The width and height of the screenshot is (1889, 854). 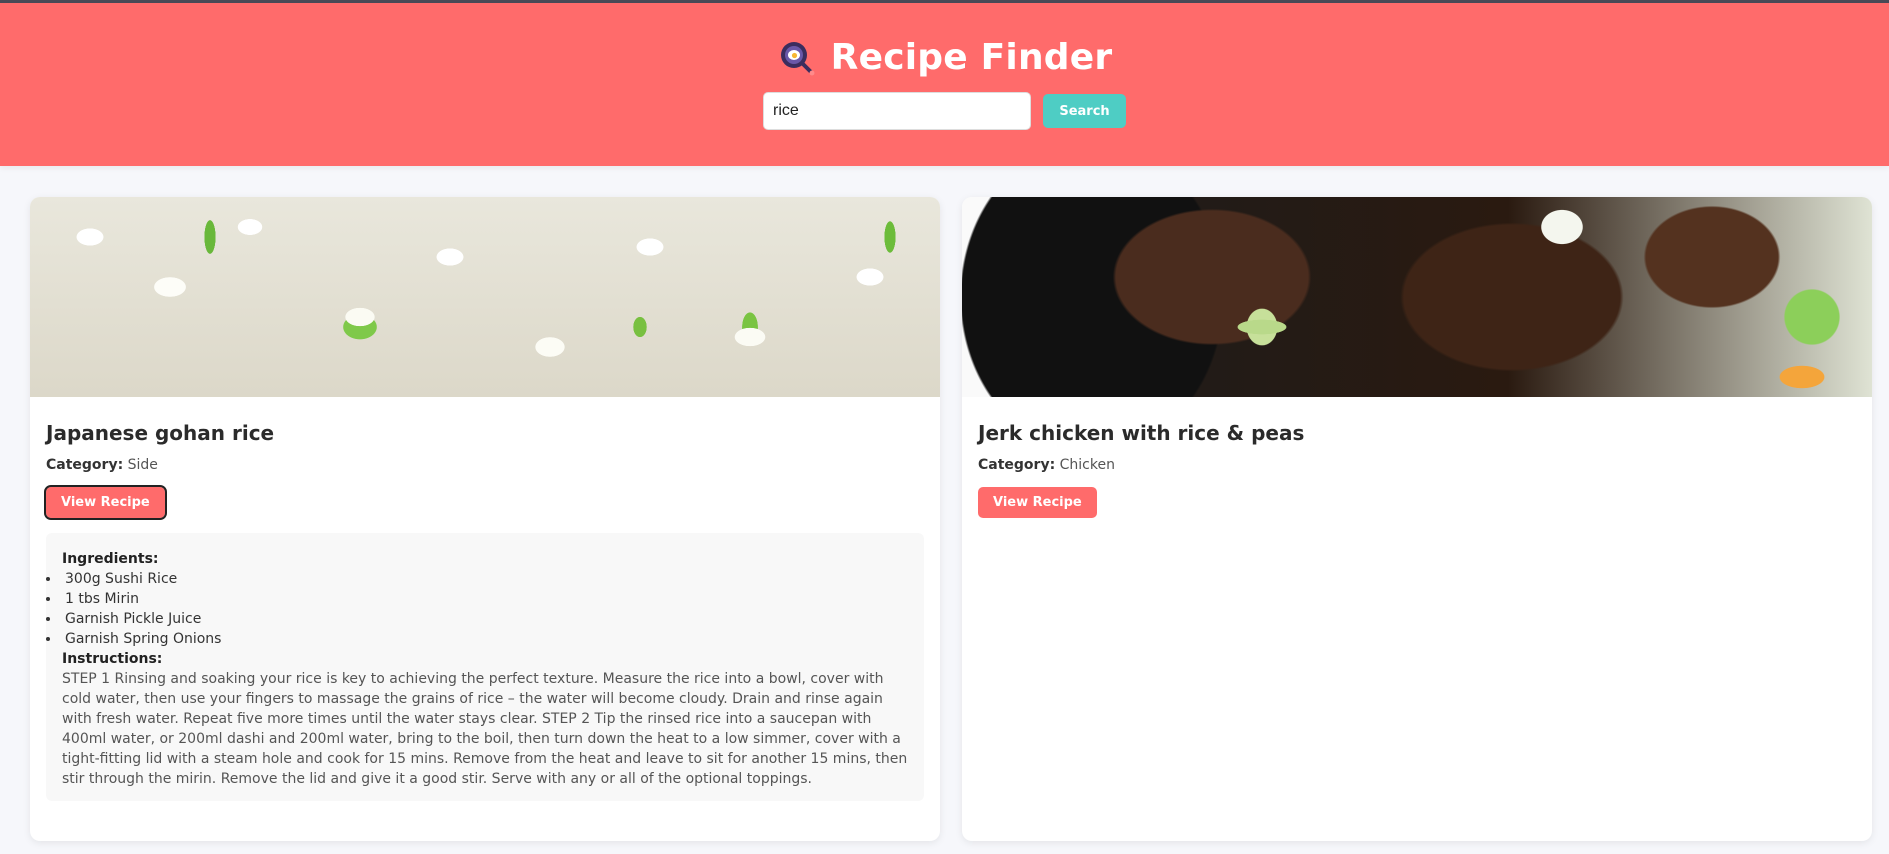 What do you see at coordinates (477, 619) in the screenshot?
I see `list-item: Garnish Pickle Juice` at bounding box center [477, 619].